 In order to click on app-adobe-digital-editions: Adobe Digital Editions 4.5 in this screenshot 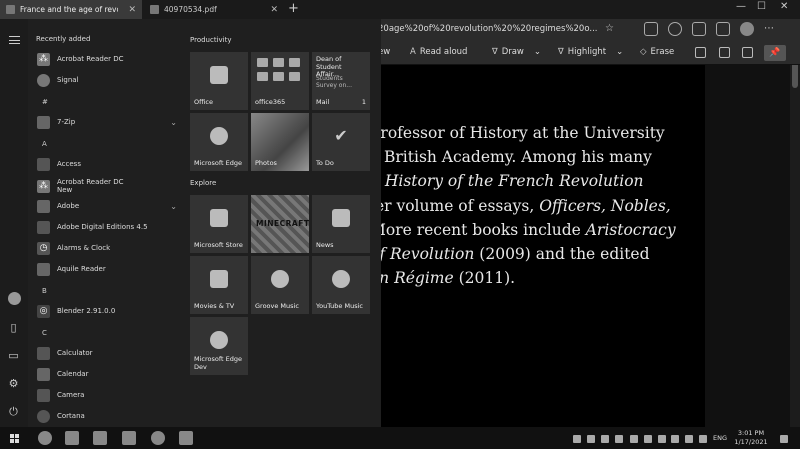, I will do `click(107, 227)`.